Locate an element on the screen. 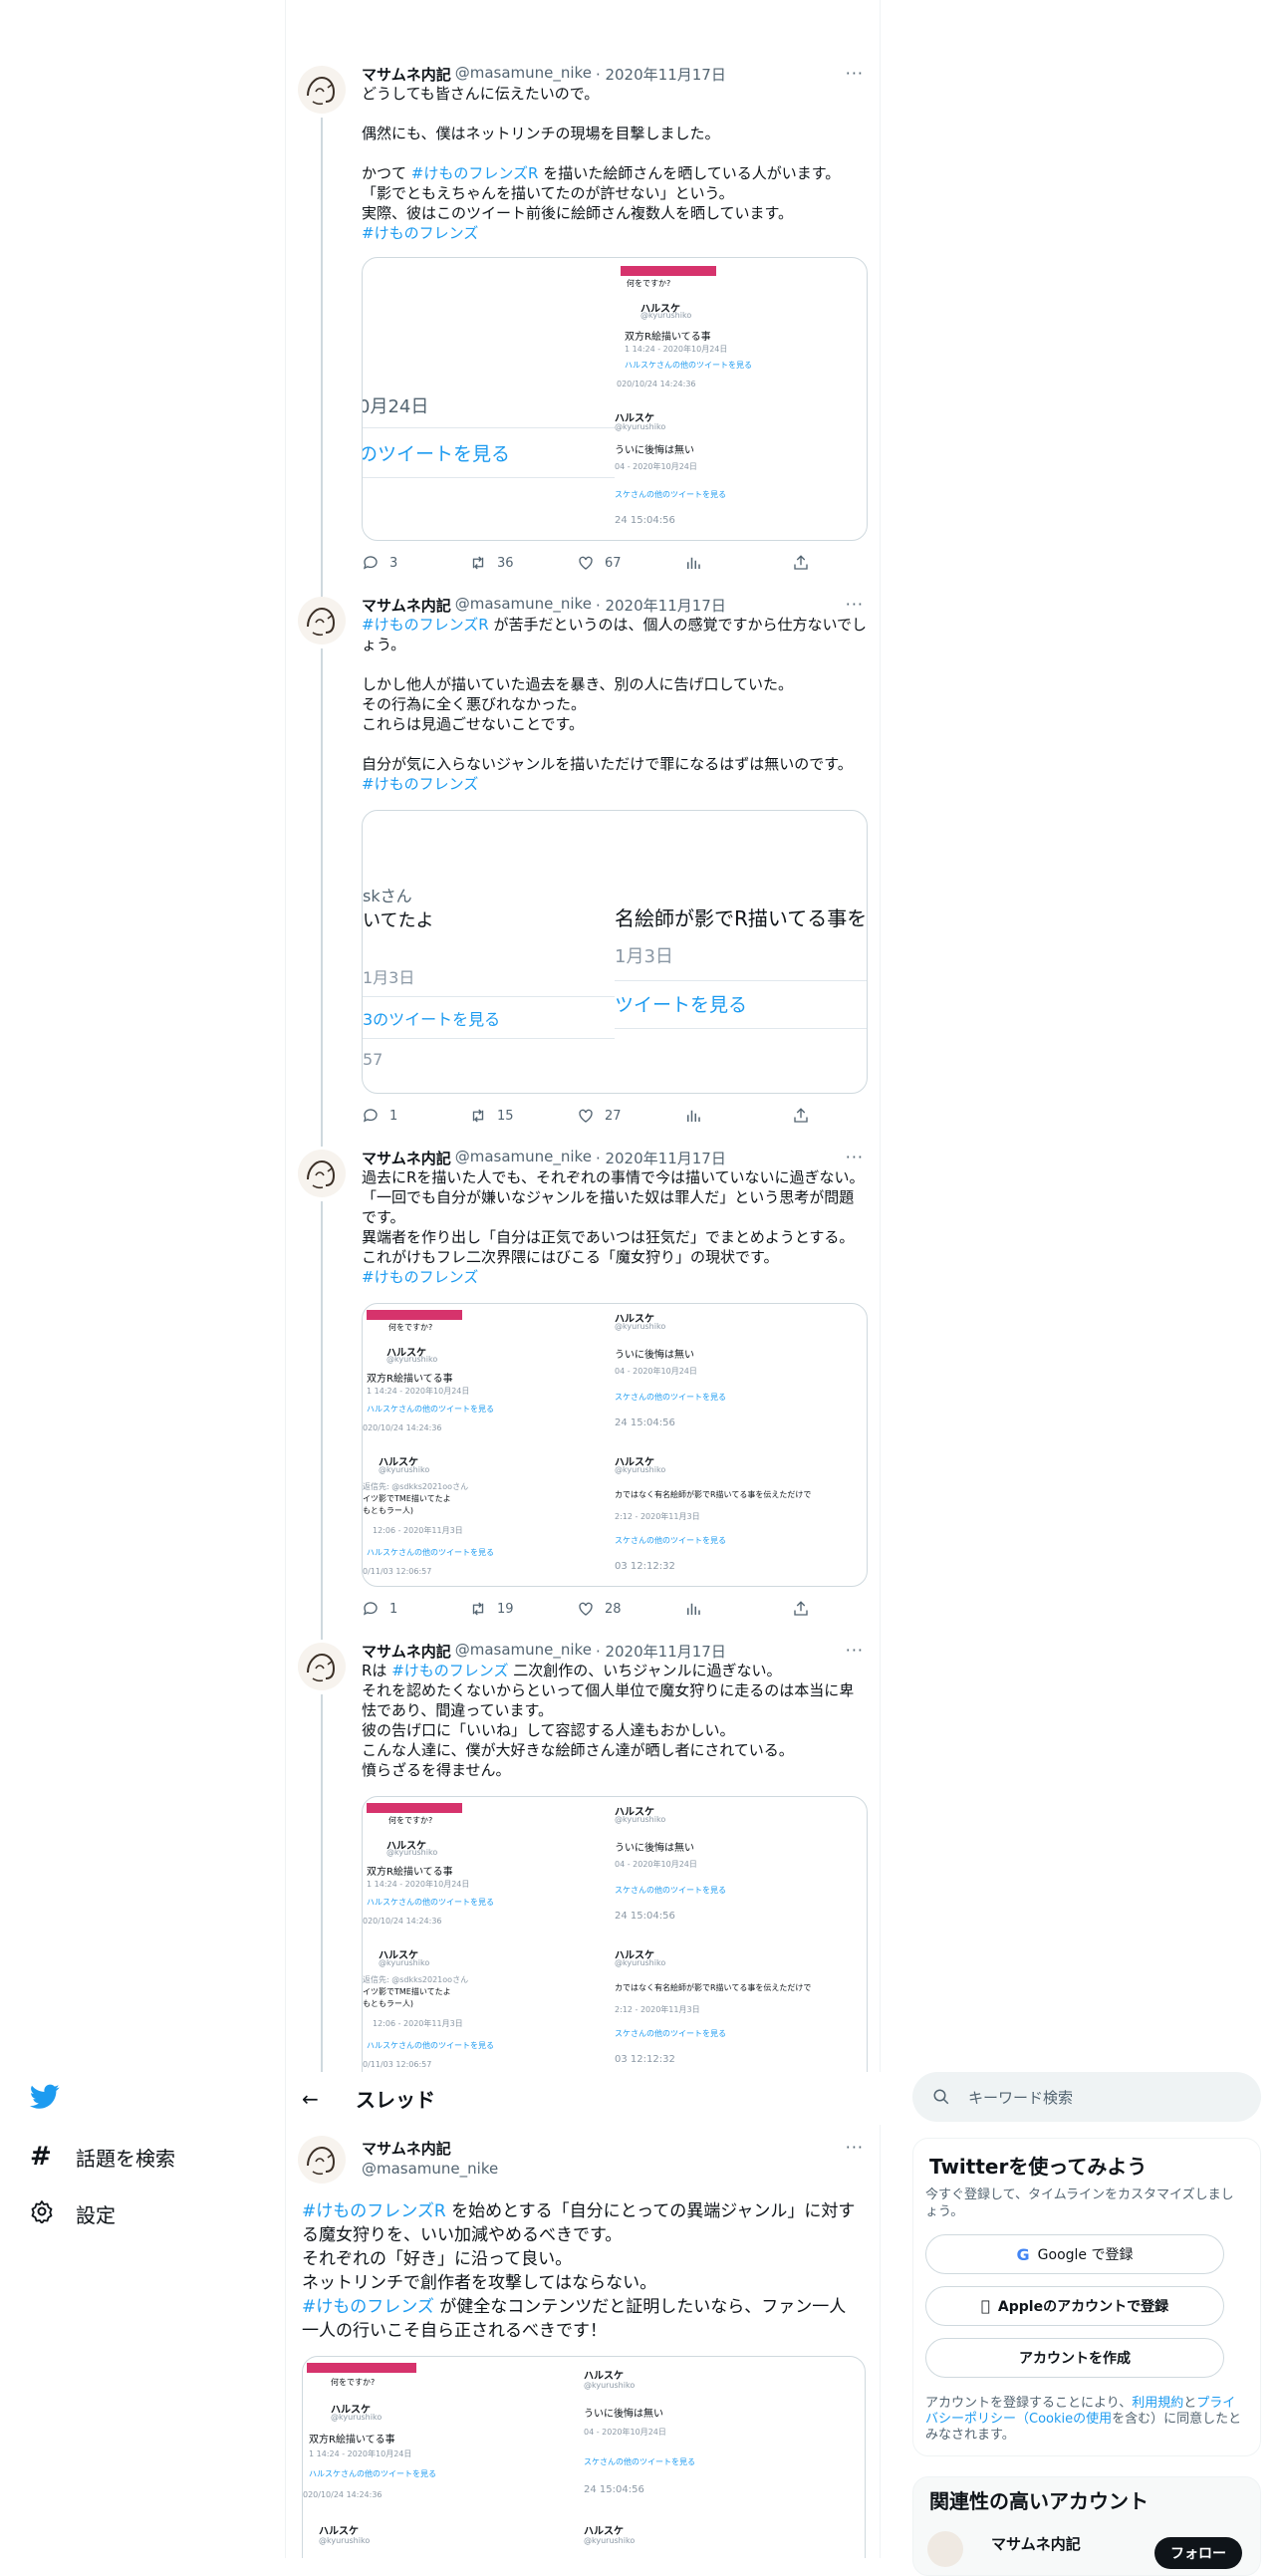  reply-button: 3 is located at coordinates (416, 563).